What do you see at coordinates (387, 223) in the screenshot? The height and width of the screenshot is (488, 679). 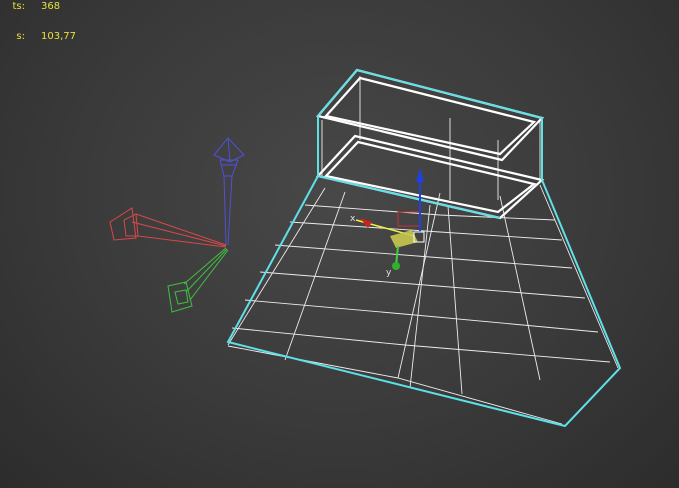 I see `move-gizmo: x y` at bounding box center [387, 223].